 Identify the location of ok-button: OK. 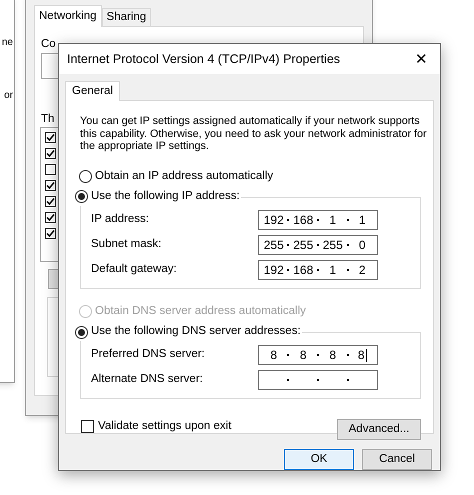
(319, 459).